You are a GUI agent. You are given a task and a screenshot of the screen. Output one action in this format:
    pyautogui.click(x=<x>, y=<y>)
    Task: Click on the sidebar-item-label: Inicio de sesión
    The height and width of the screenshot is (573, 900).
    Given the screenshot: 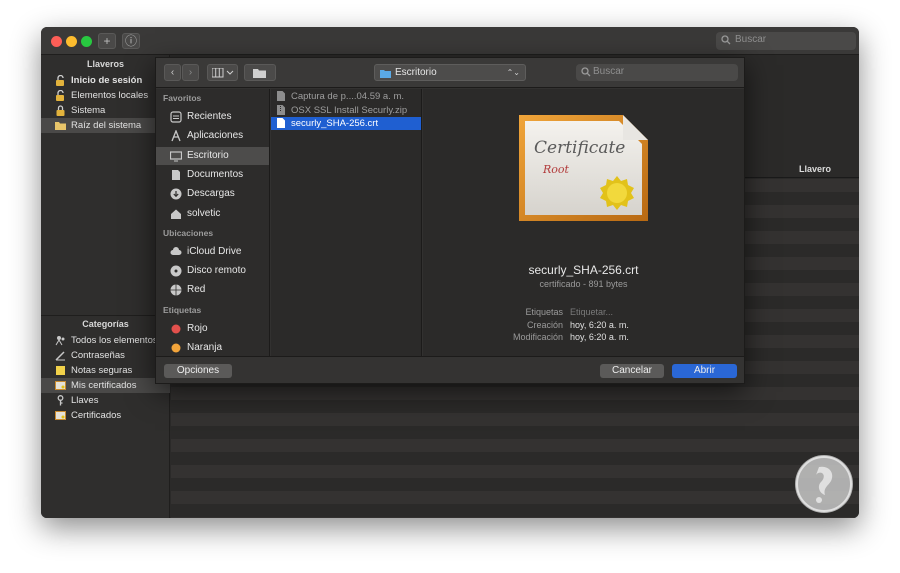 What is the action you would take?
    pyautogui.click(x=107, y=80)
    